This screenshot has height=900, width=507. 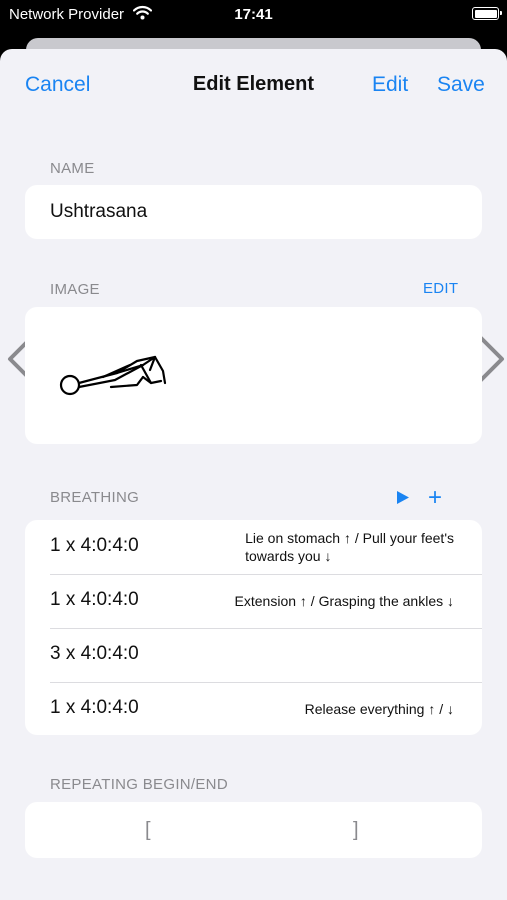 What do you see at coordinates (356, 830) in the screenshot?
I see `repeat-end-bracket: ]` at bounding box center [356, 830].